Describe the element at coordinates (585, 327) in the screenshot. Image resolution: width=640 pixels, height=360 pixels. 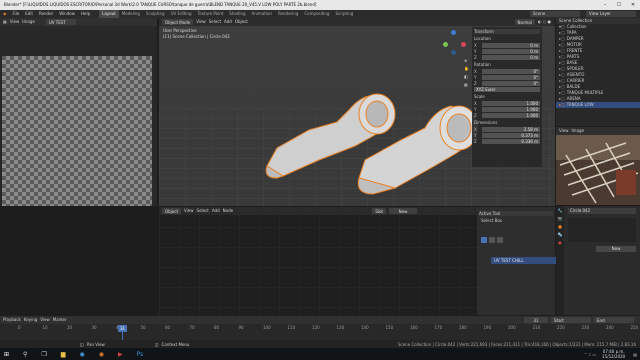
I see `timeline-tick-label: 230` at that location.